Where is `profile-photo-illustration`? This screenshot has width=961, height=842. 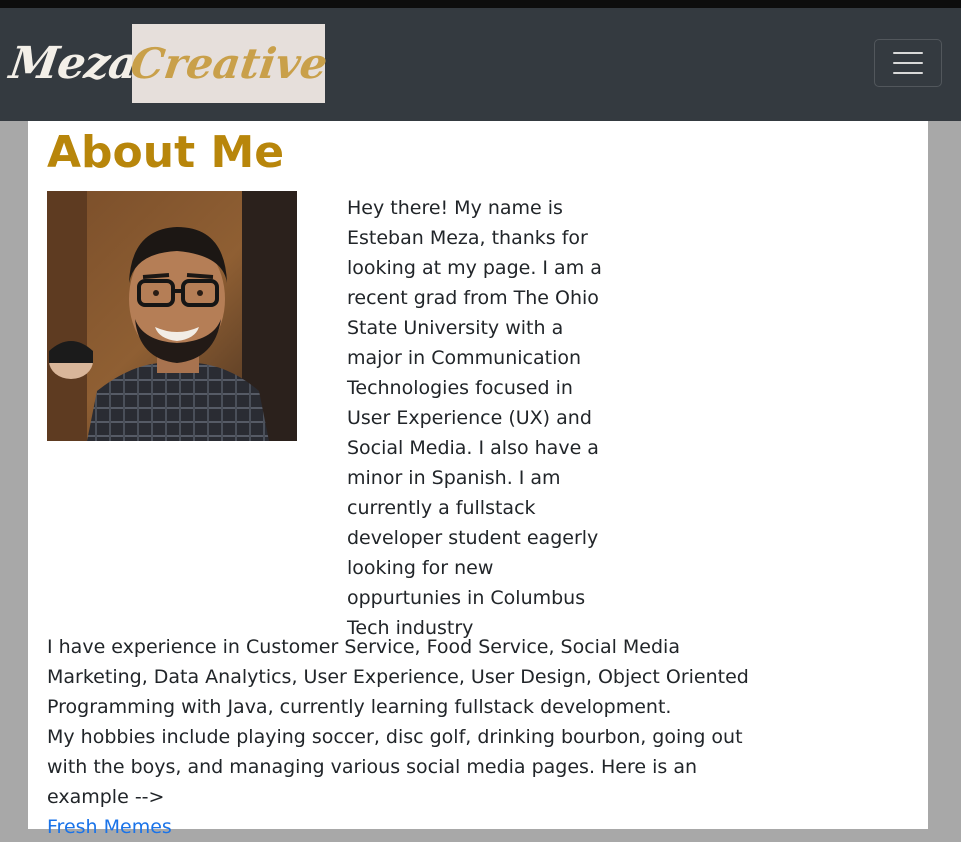 profile-photo-illustration is located at coordinates (172, 316).